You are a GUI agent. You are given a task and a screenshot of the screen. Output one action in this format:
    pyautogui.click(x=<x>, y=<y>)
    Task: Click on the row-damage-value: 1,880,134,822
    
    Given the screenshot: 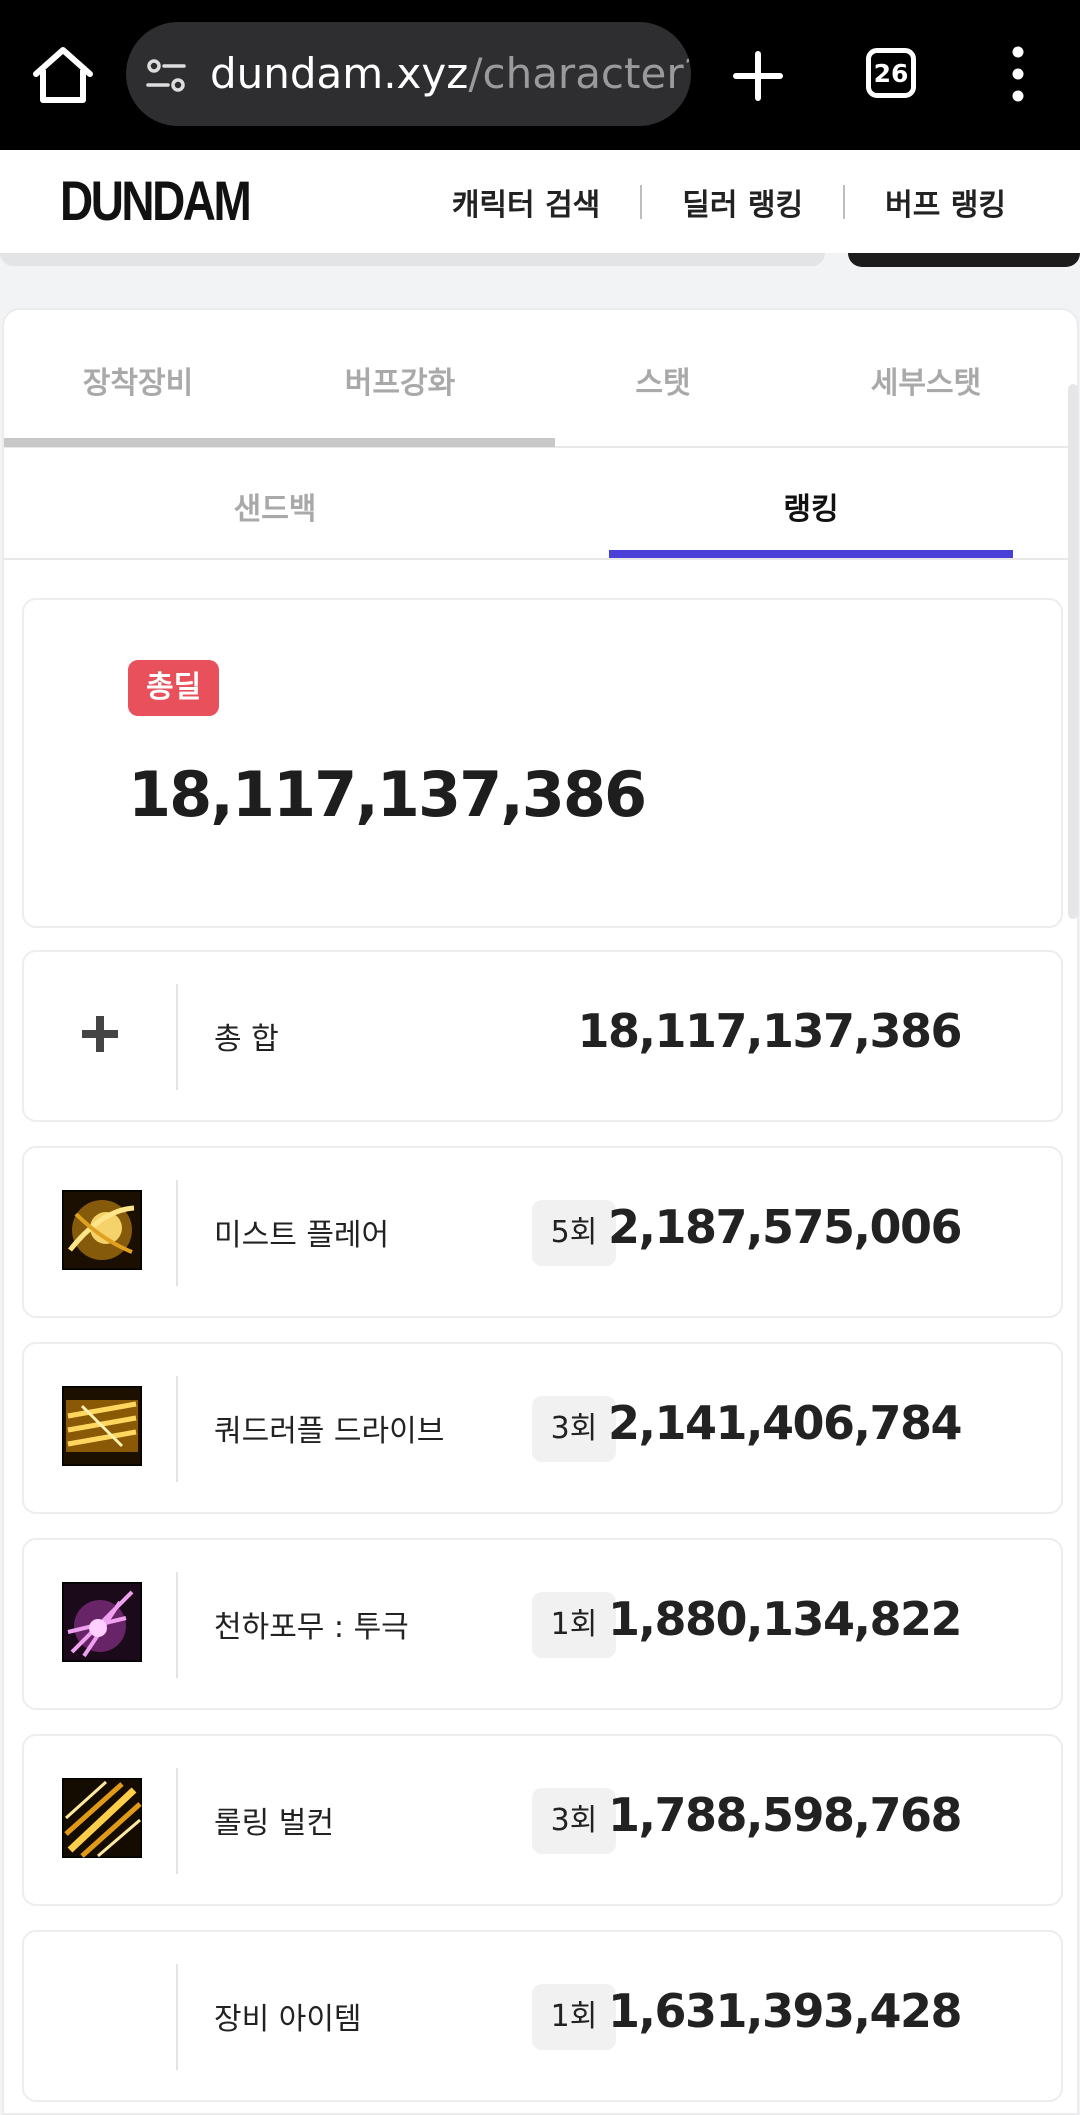 What is the action you would take?
    pyautogui.click(x=785, y=1619)
    